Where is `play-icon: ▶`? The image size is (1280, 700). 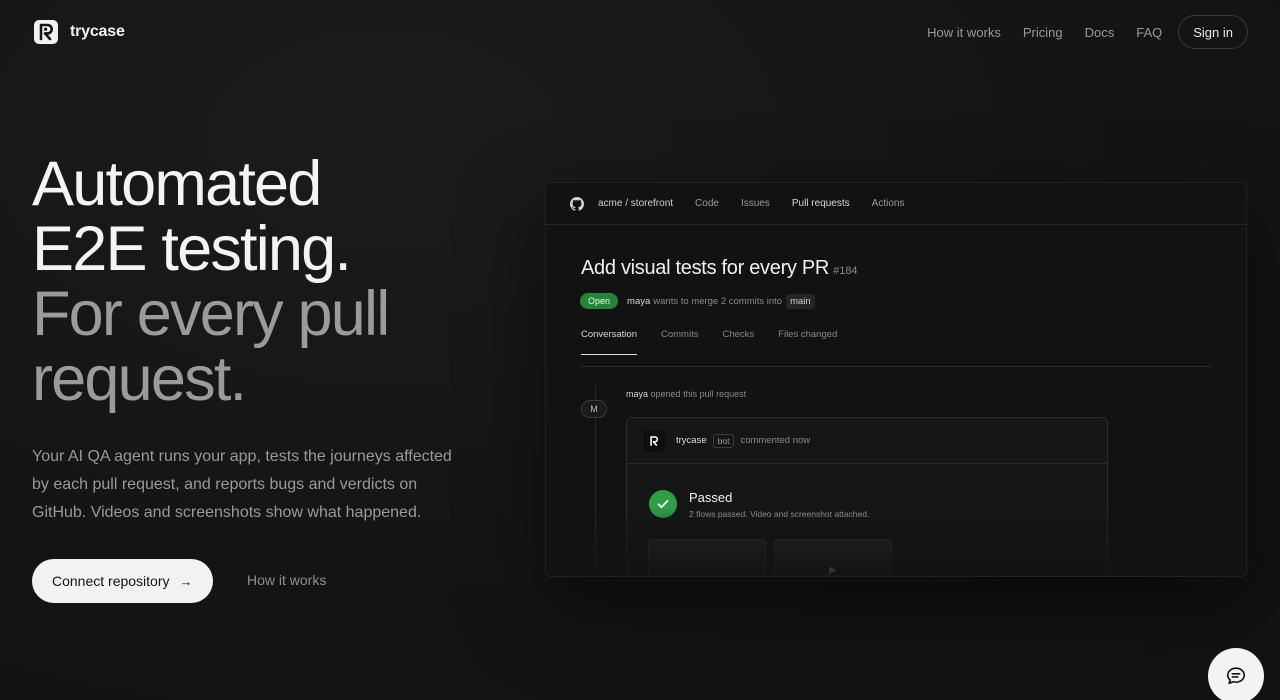
play-icon: ▶ is located at coordinates (833, 570).